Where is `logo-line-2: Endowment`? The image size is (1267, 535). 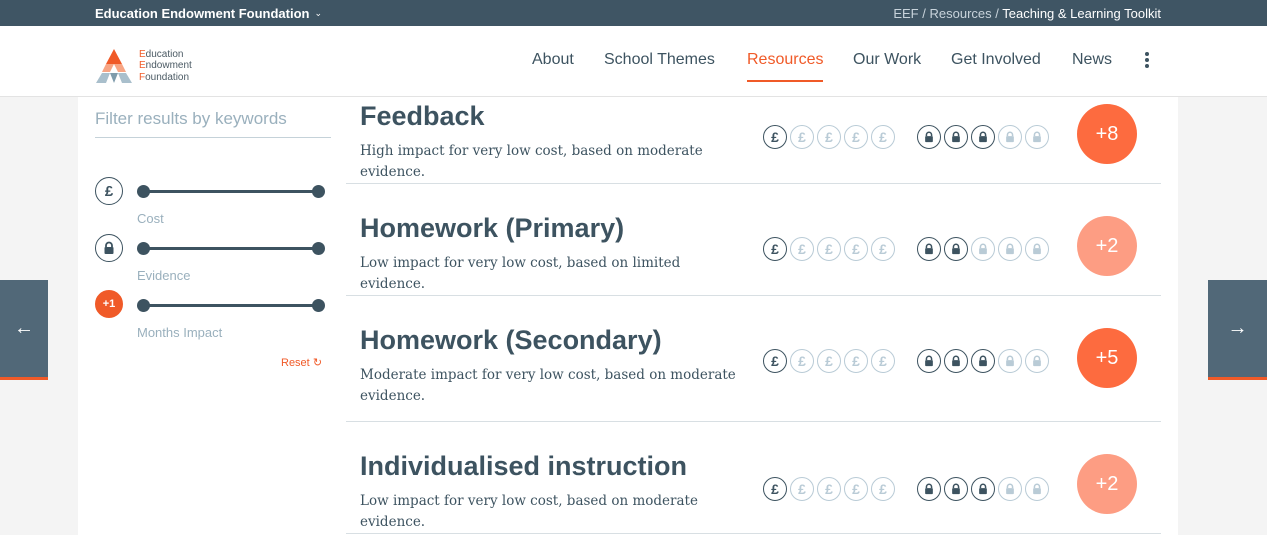 logo-line-2: Endowment is located at coordinates (165, 66).